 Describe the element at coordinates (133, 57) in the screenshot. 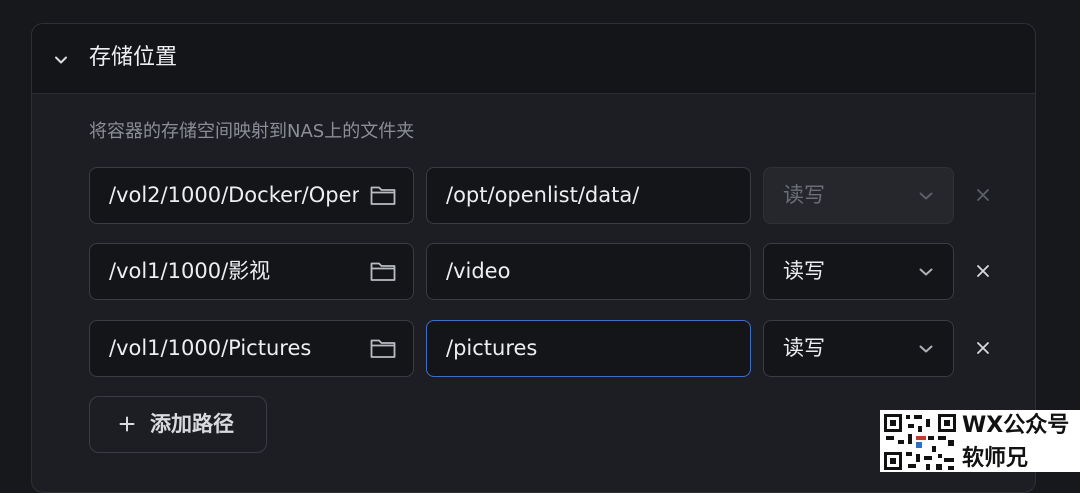

I see `section-title: 存储位置` at that location.